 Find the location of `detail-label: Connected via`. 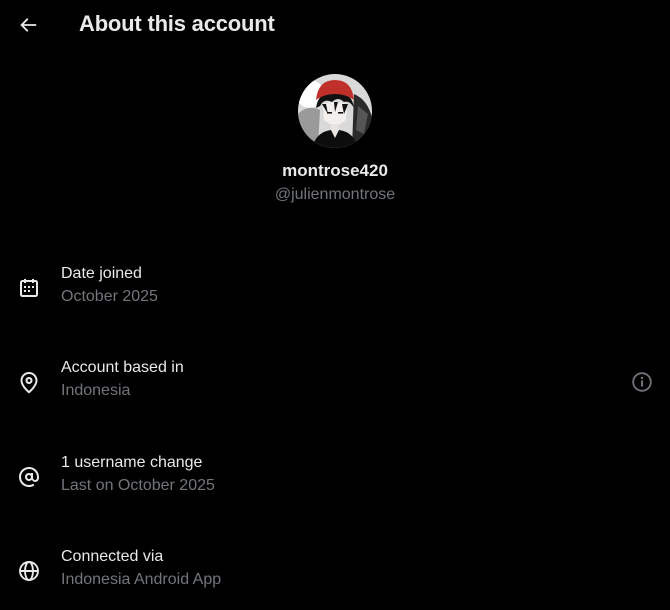

detail-label: Connected via is located at coordinates (112, 556).